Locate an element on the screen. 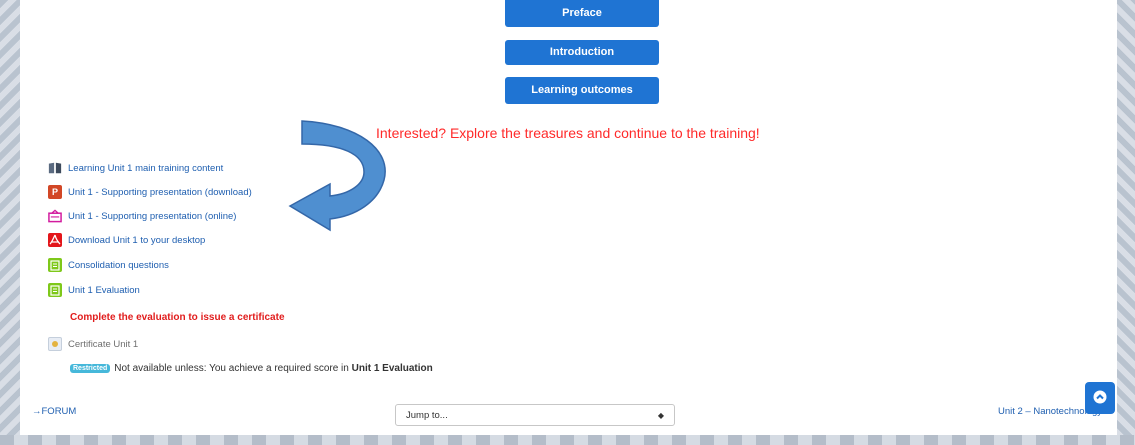  preface-button: Preface is located at coordinates (582, 13).